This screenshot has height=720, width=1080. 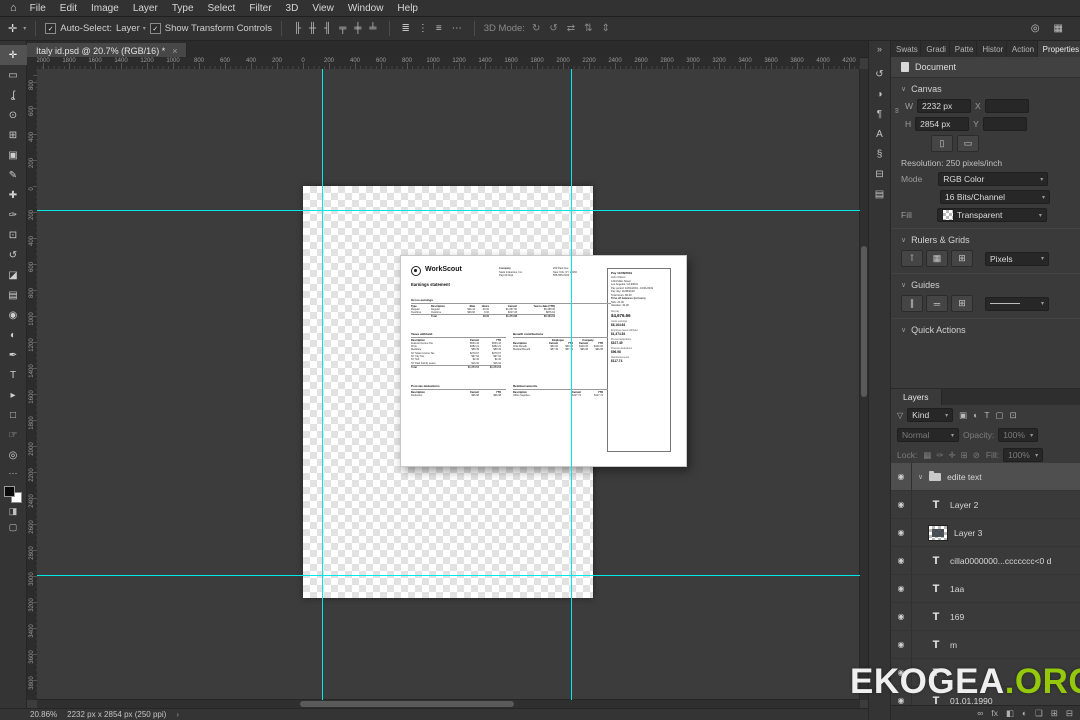 I want to click on tool-preset-arrow-icon: ▾, so click(x=24, y=28).